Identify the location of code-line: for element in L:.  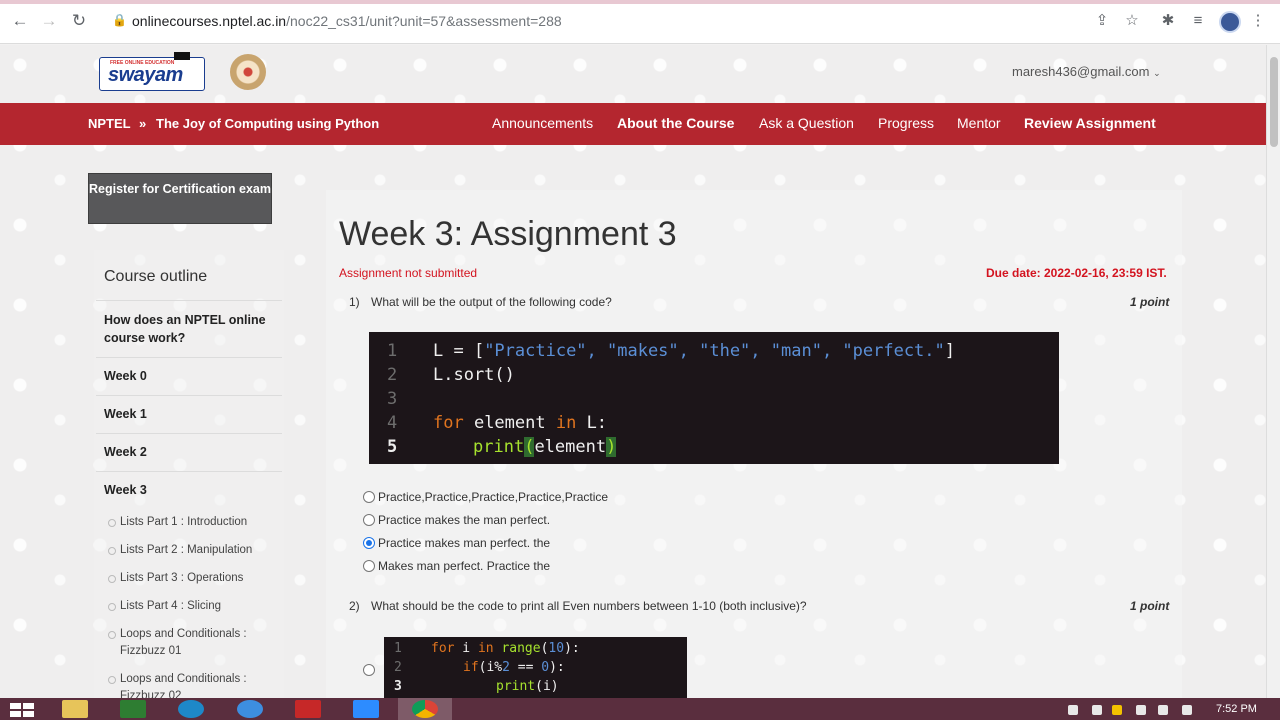
(520, 423).